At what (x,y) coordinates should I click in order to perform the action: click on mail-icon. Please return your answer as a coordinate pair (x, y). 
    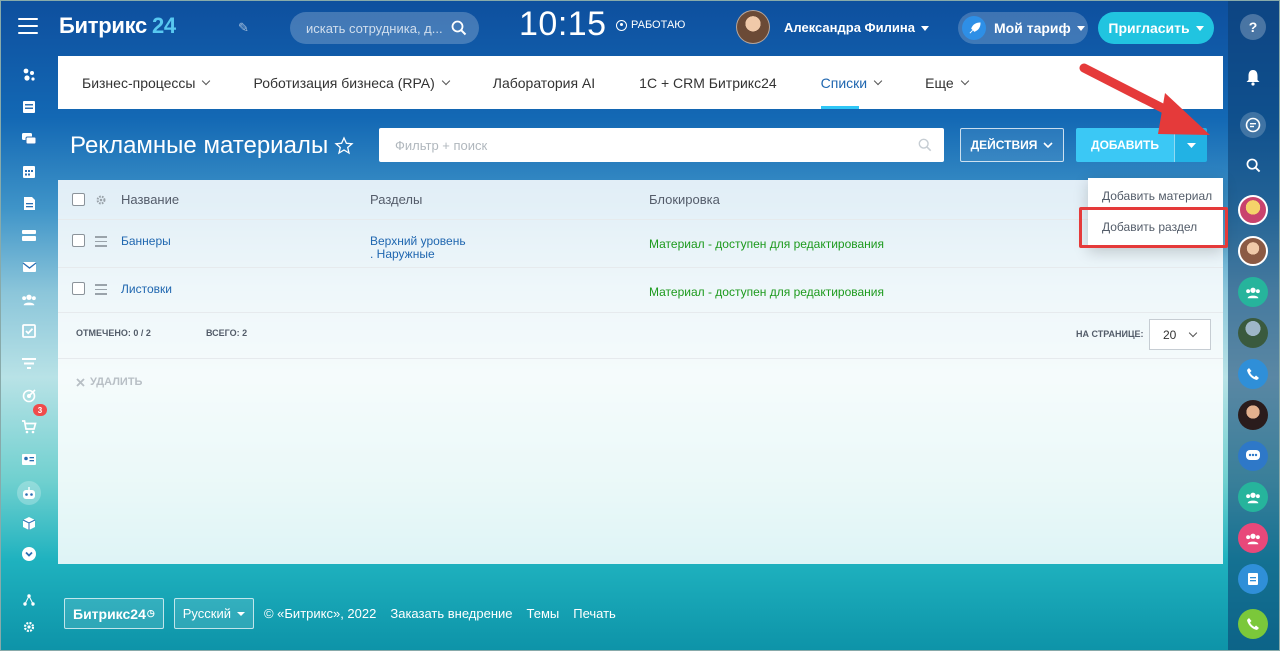
    Looking at the image, I should click on (29, 267).